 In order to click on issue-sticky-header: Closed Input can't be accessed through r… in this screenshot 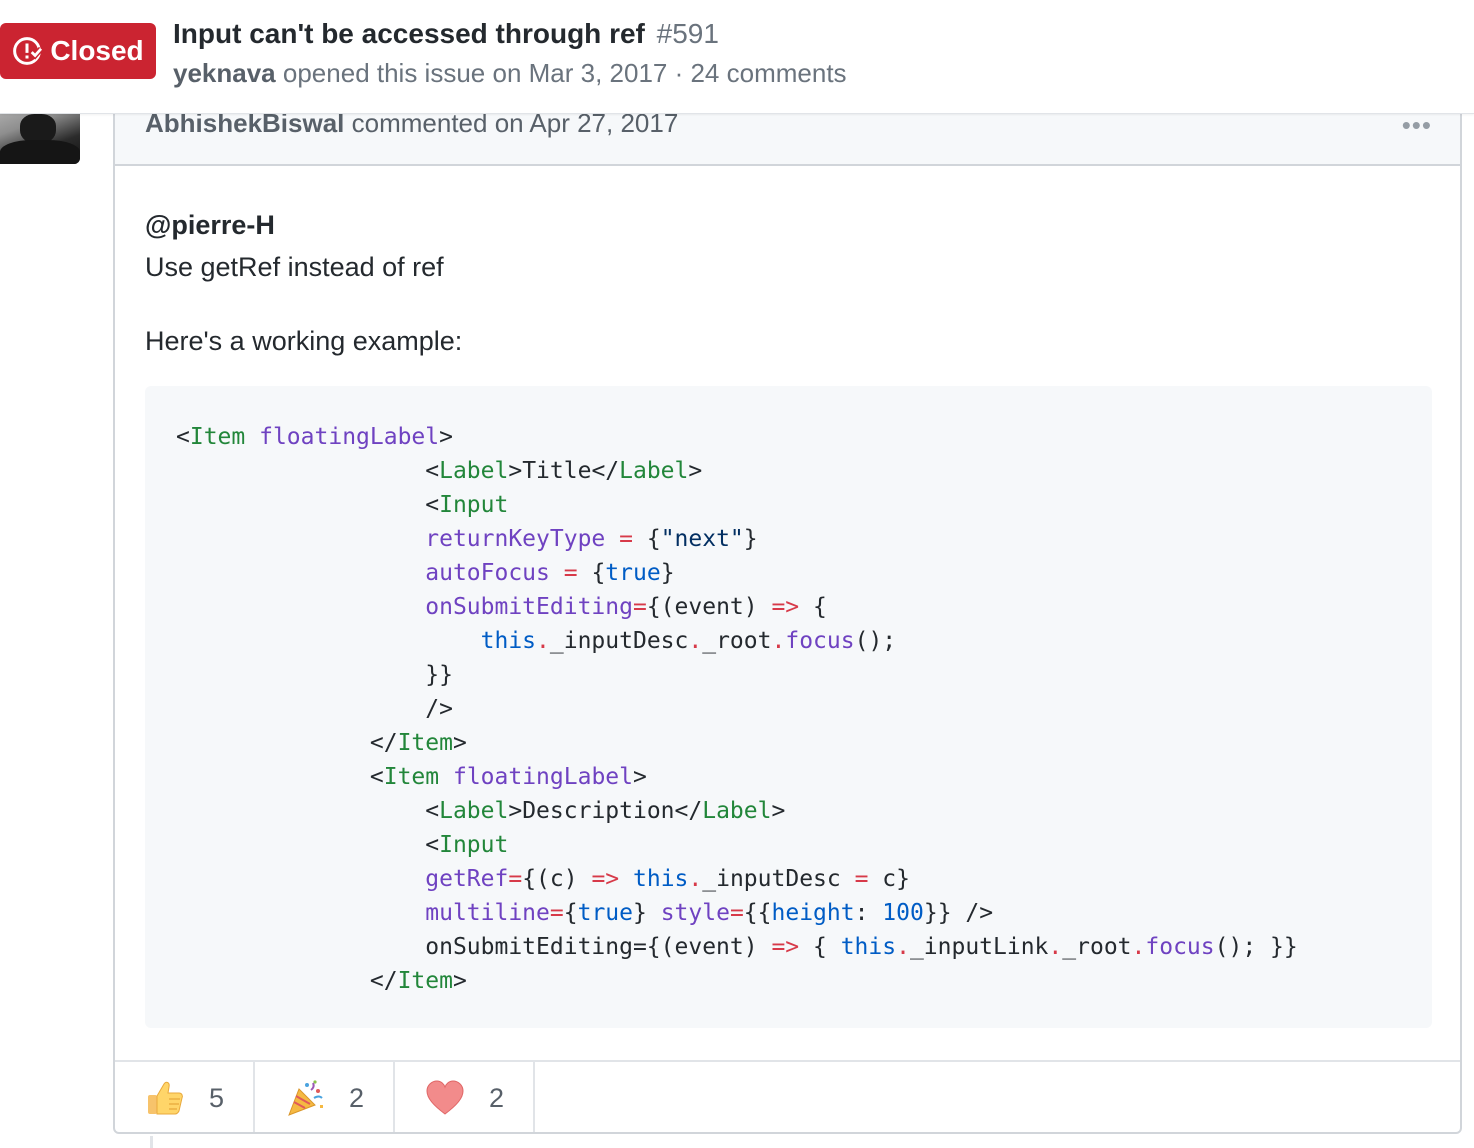, I will do `click(737, 57)`.